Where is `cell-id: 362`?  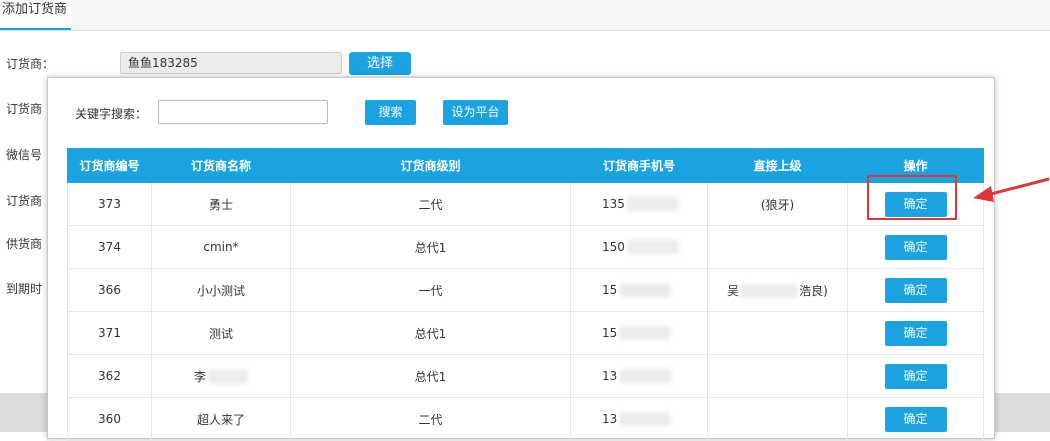 cell-id: 362 is located at coordinates (109, 376).